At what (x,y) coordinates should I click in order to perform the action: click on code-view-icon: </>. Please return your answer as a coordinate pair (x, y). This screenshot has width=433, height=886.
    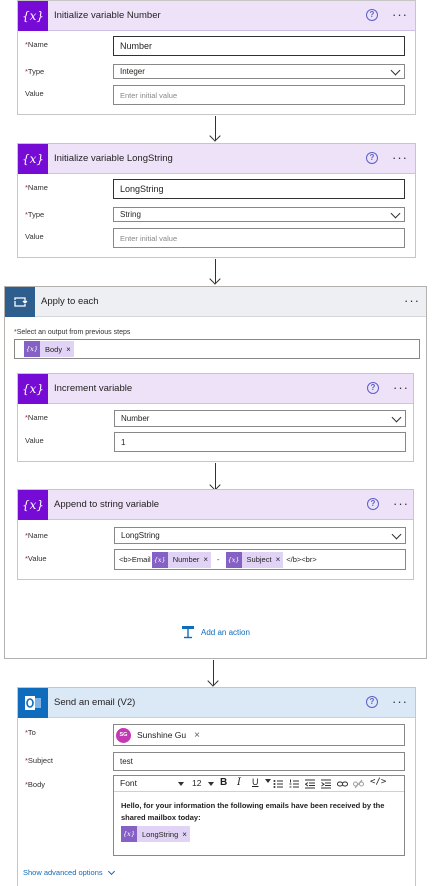
    Looking at the image, I should click on (378, 782).